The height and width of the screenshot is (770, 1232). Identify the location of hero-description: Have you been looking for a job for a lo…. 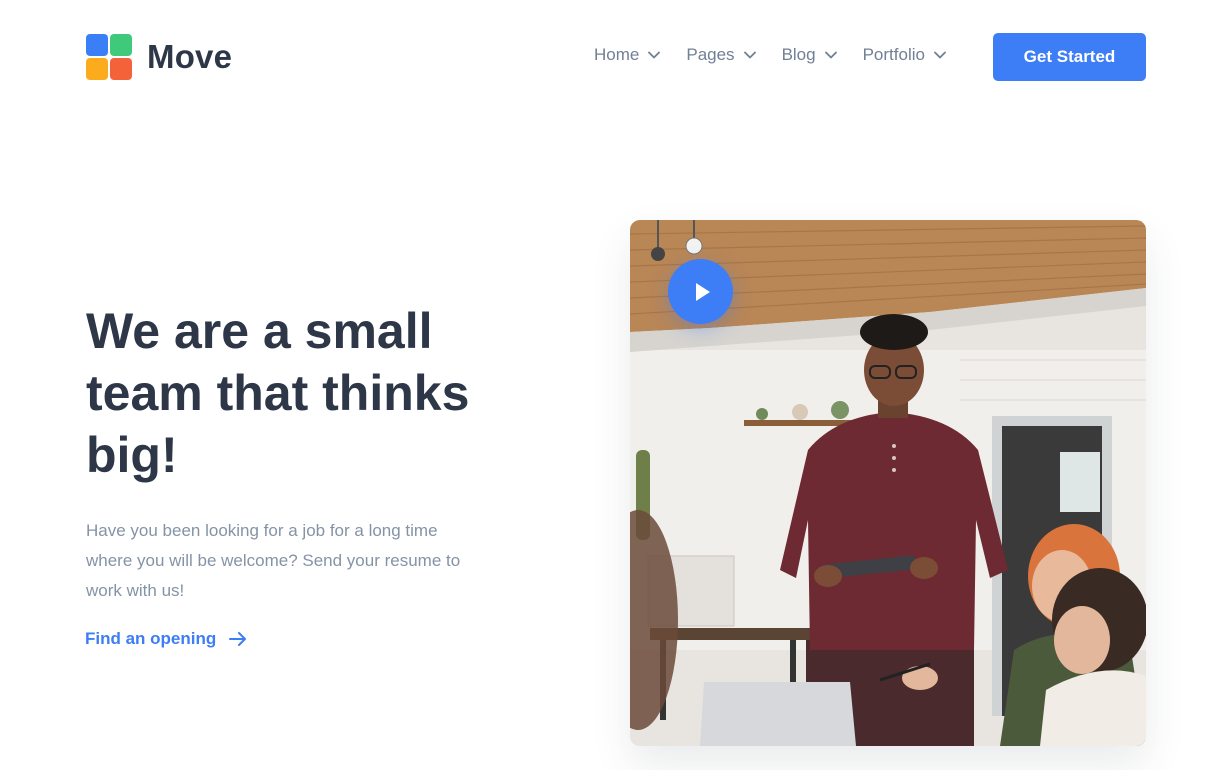
(273, 560).